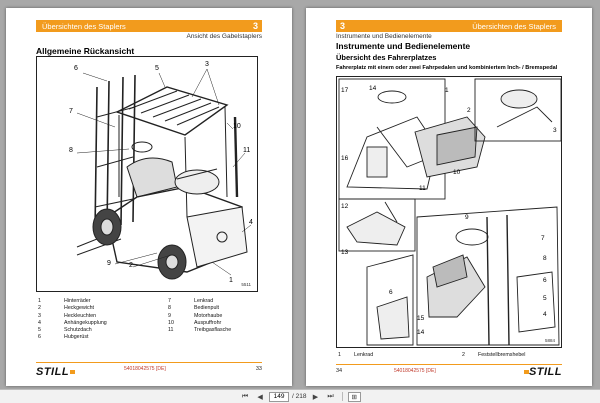 The image size is (600, 403). Describe the element at coordinates (373, 88) in the screenshot. I see `callout-14-top: 14` at that location.